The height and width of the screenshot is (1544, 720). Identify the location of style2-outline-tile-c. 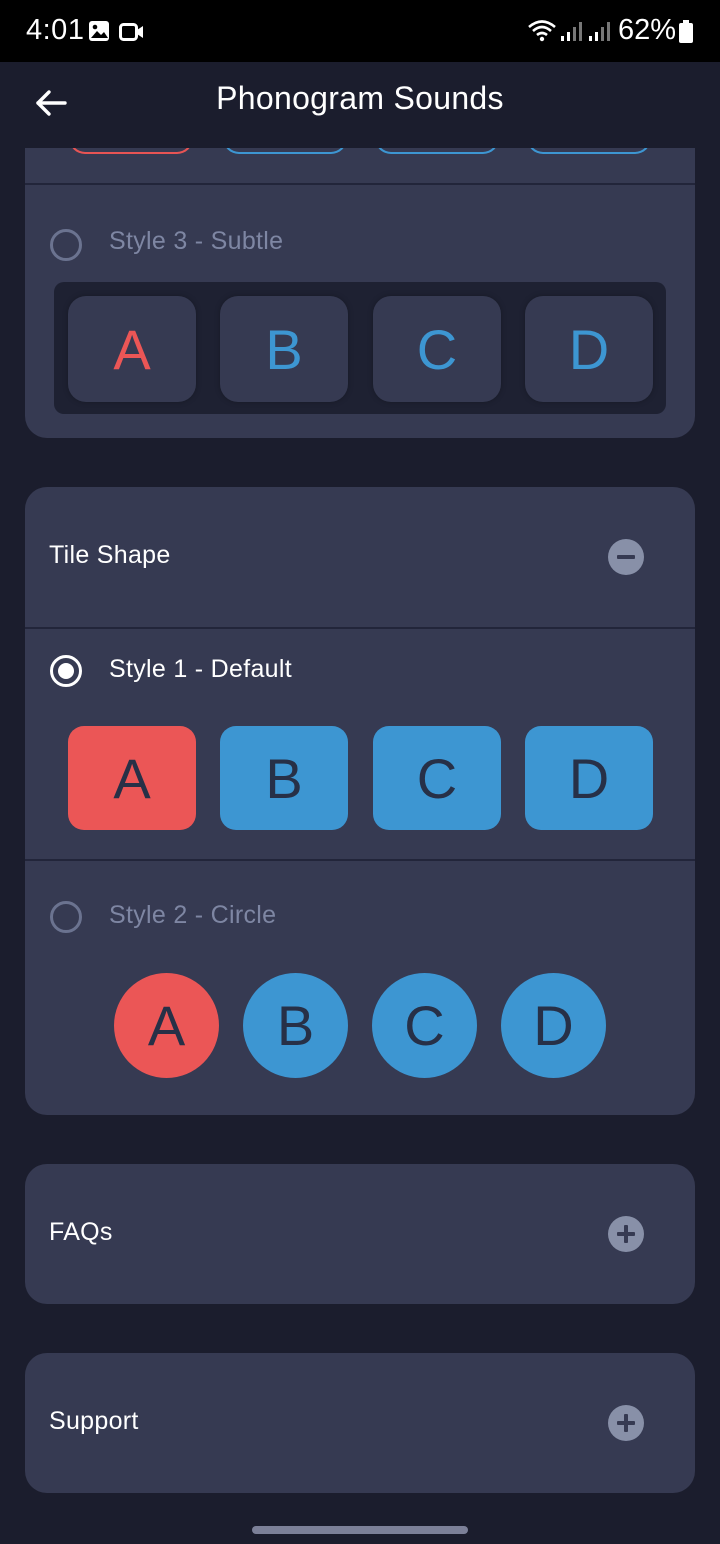
(437, 151).